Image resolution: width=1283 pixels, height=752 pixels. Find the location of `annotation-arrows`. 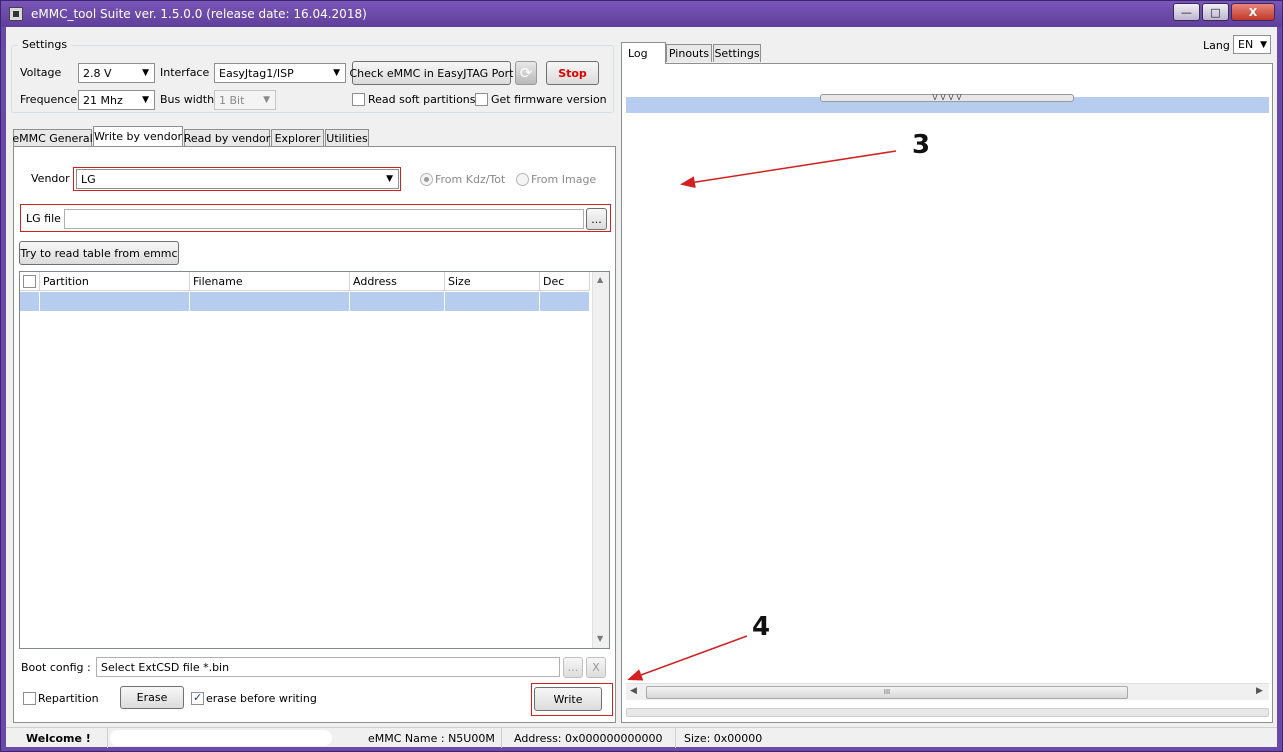

annotation-arrows is located at coordinates (762, 415).